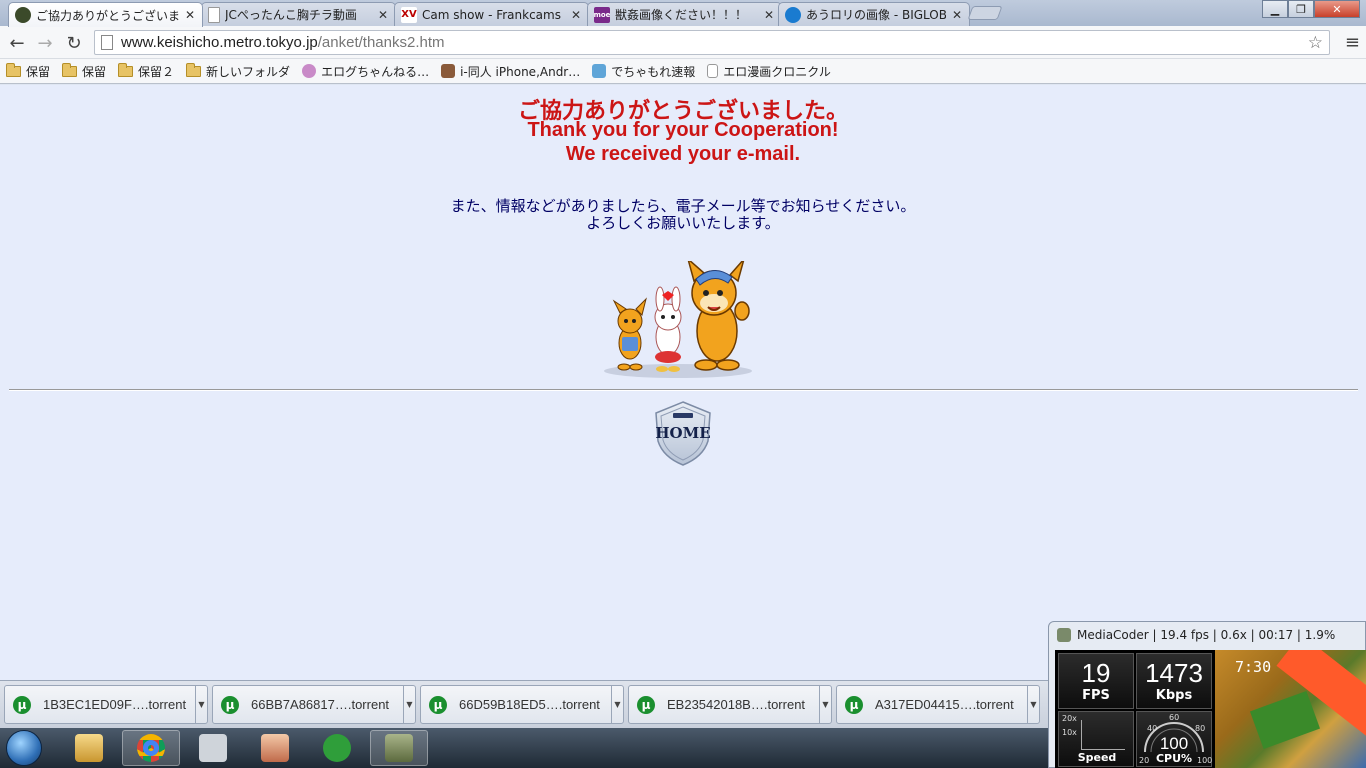 Image resolution: width=1366 pixels, height=768 pixels. I want to click on j-app-icon, so click(213, 748).